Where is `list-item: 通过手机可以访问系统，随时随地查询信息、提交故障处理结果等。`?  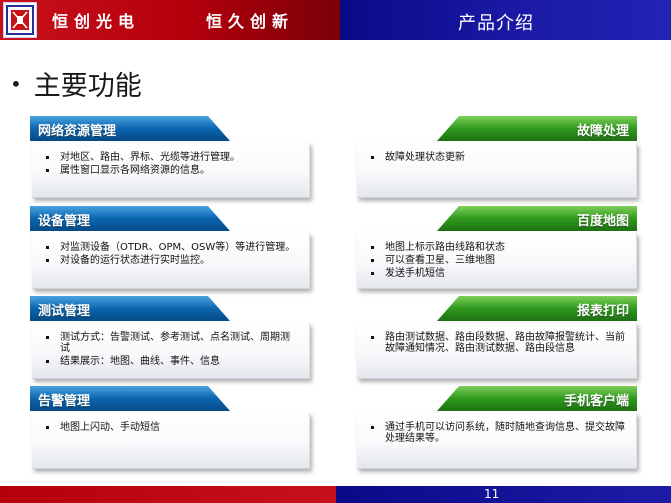 list-item: 通过手机可以访问系统，随时随地查询信息、提交故障处理结果等。 is located at coordinates (498, 433).